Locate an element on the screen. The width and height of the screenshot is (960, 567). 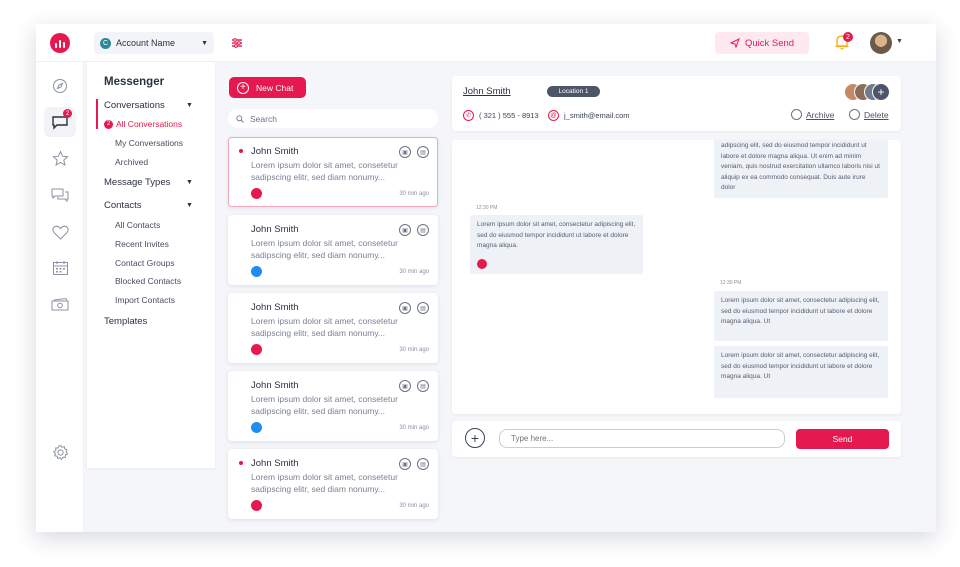
email-icon: @ is located at coordinates (553, 115).